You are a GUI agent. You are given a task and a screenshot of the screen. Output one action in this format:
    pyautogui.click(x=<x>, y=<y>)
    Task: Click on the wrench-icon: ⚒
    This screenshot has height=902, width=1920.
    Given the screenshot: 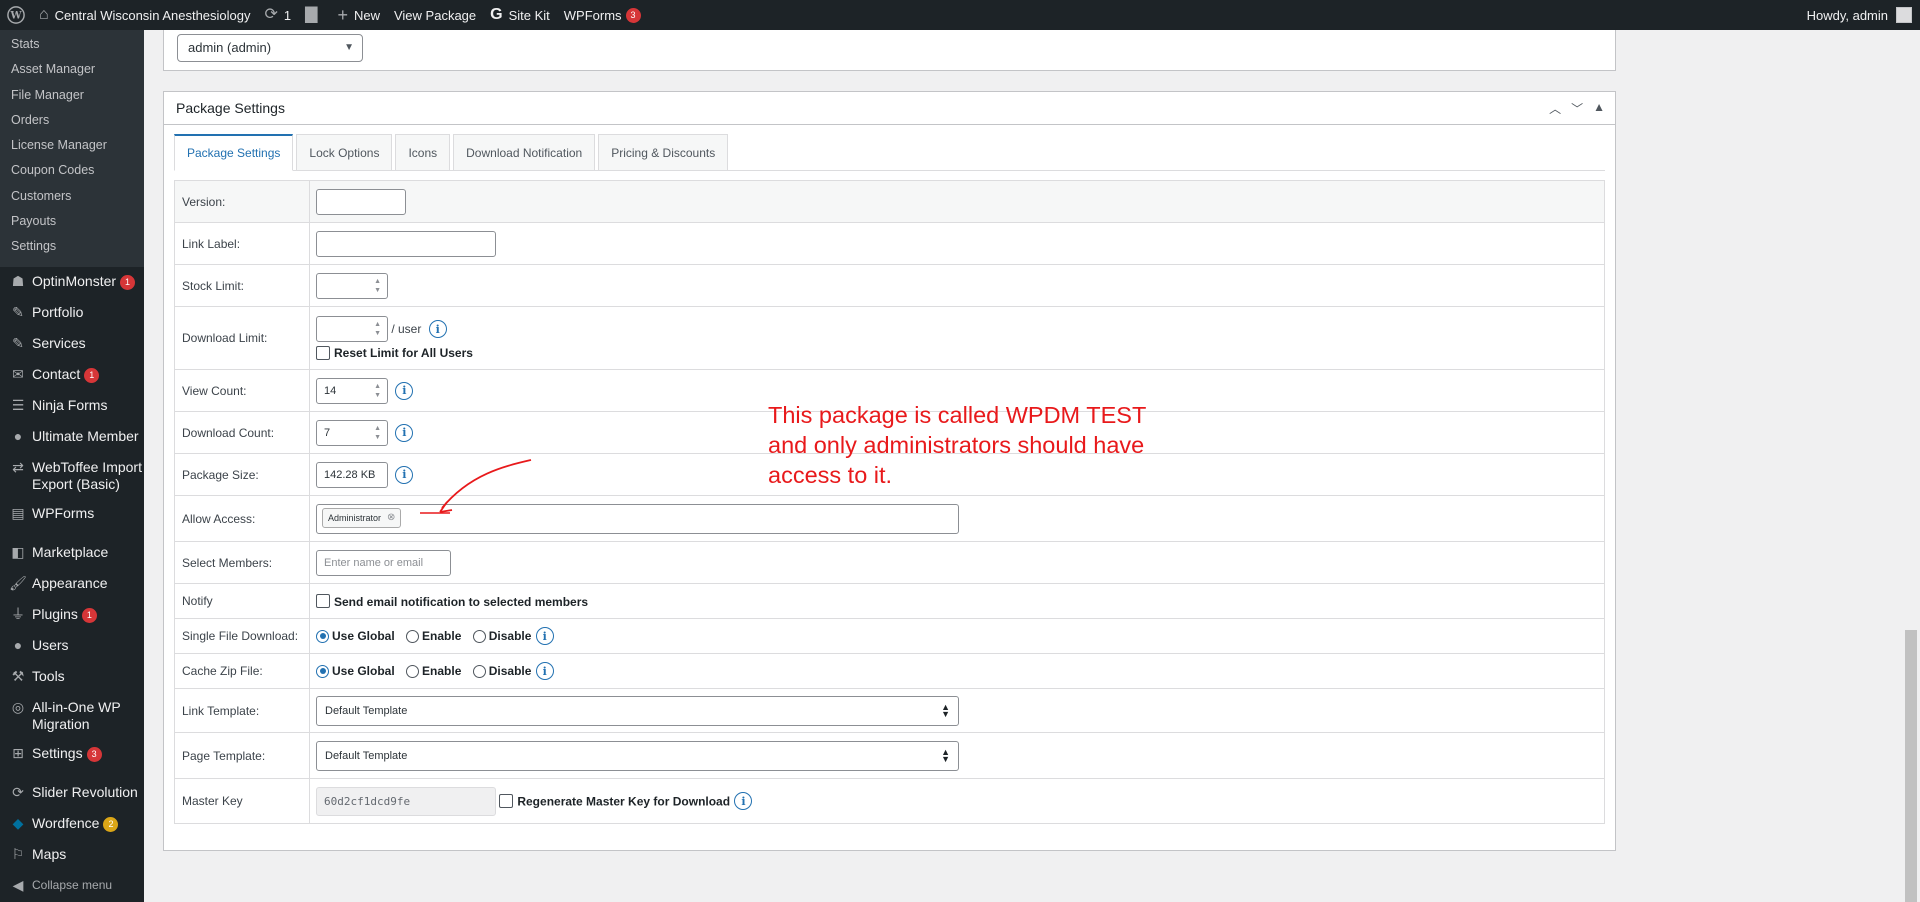 What is the action you would take?
    pyautogui.click(x=18, y=675)
    